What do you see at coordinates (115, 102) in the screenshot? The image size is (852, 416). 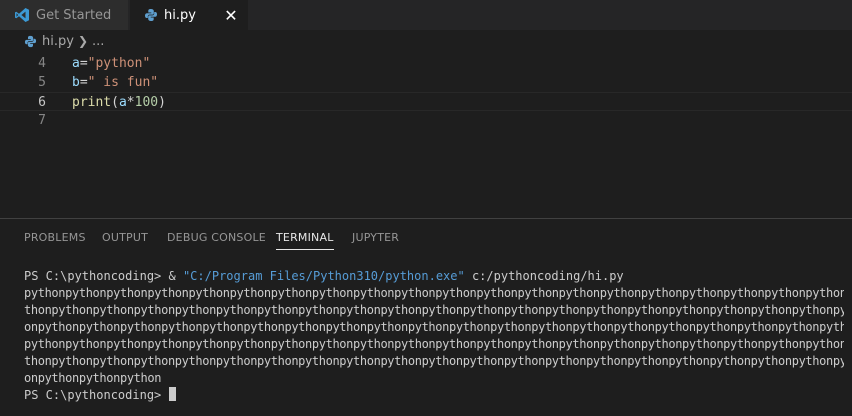 I see `code-token: (` at bounding box center [115, 102].